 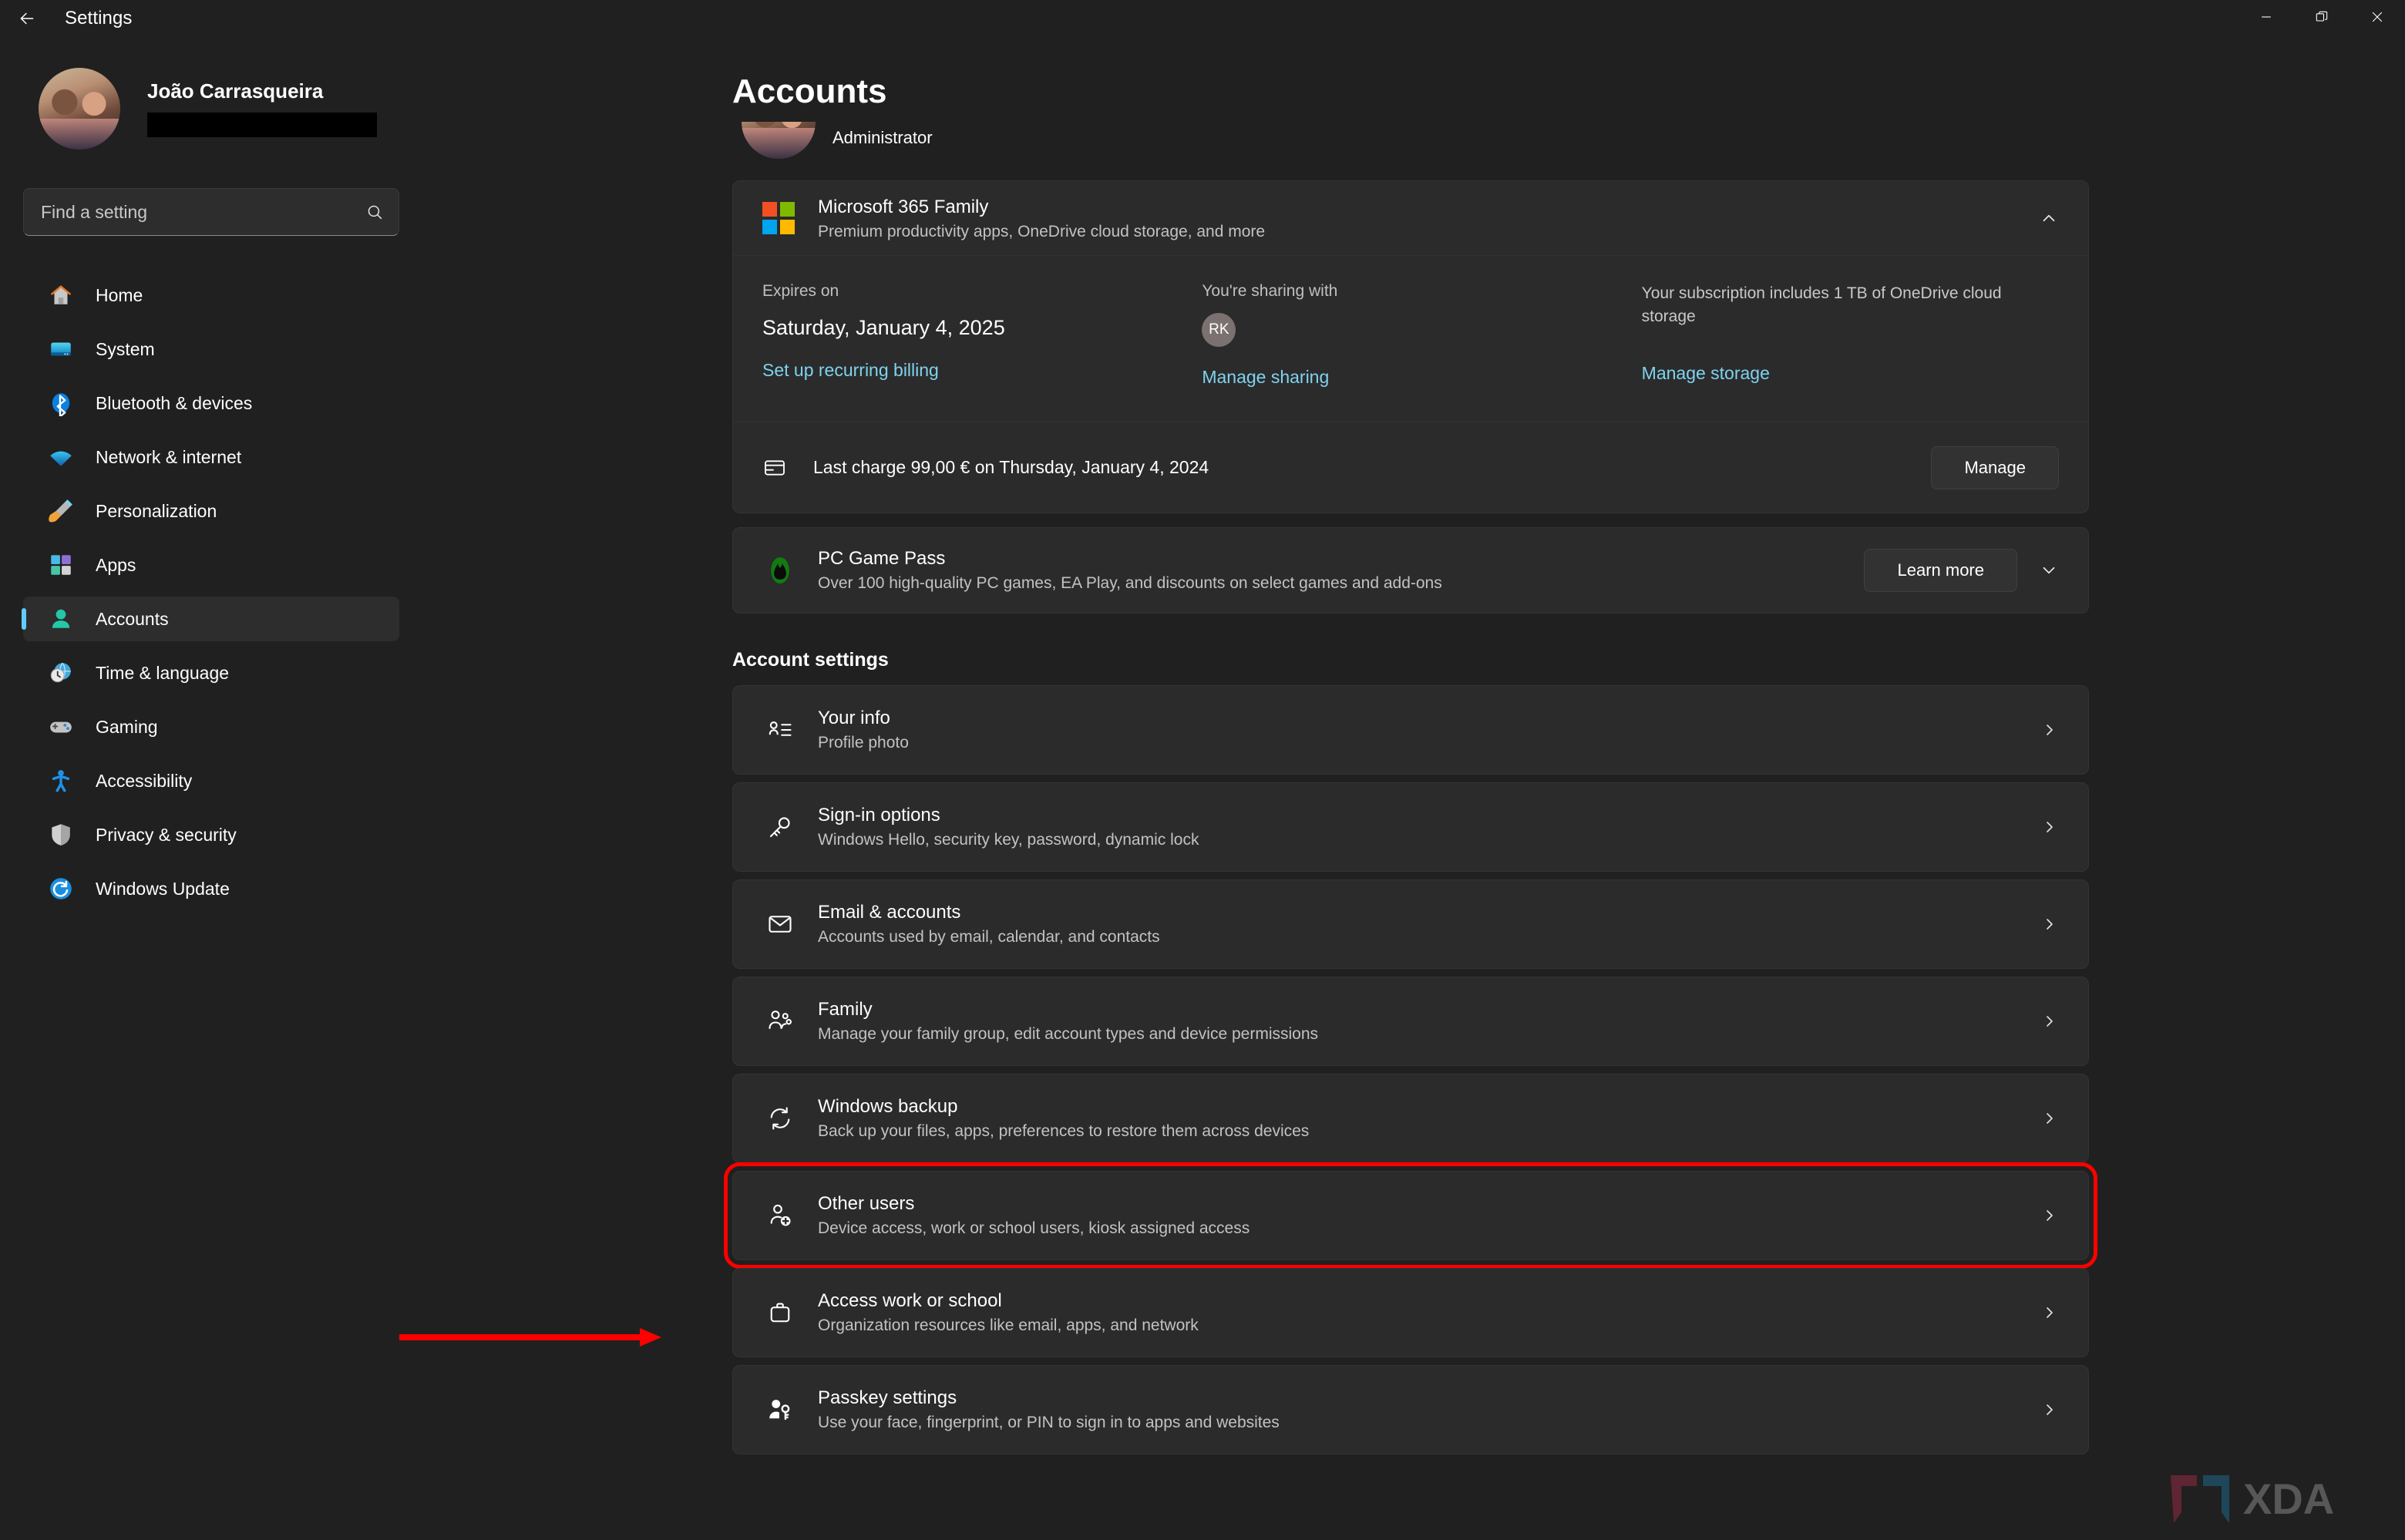 What do you see at coordinates (203, 212) in the screenshot?
I see `search-input` at bounding box center [203, 212].